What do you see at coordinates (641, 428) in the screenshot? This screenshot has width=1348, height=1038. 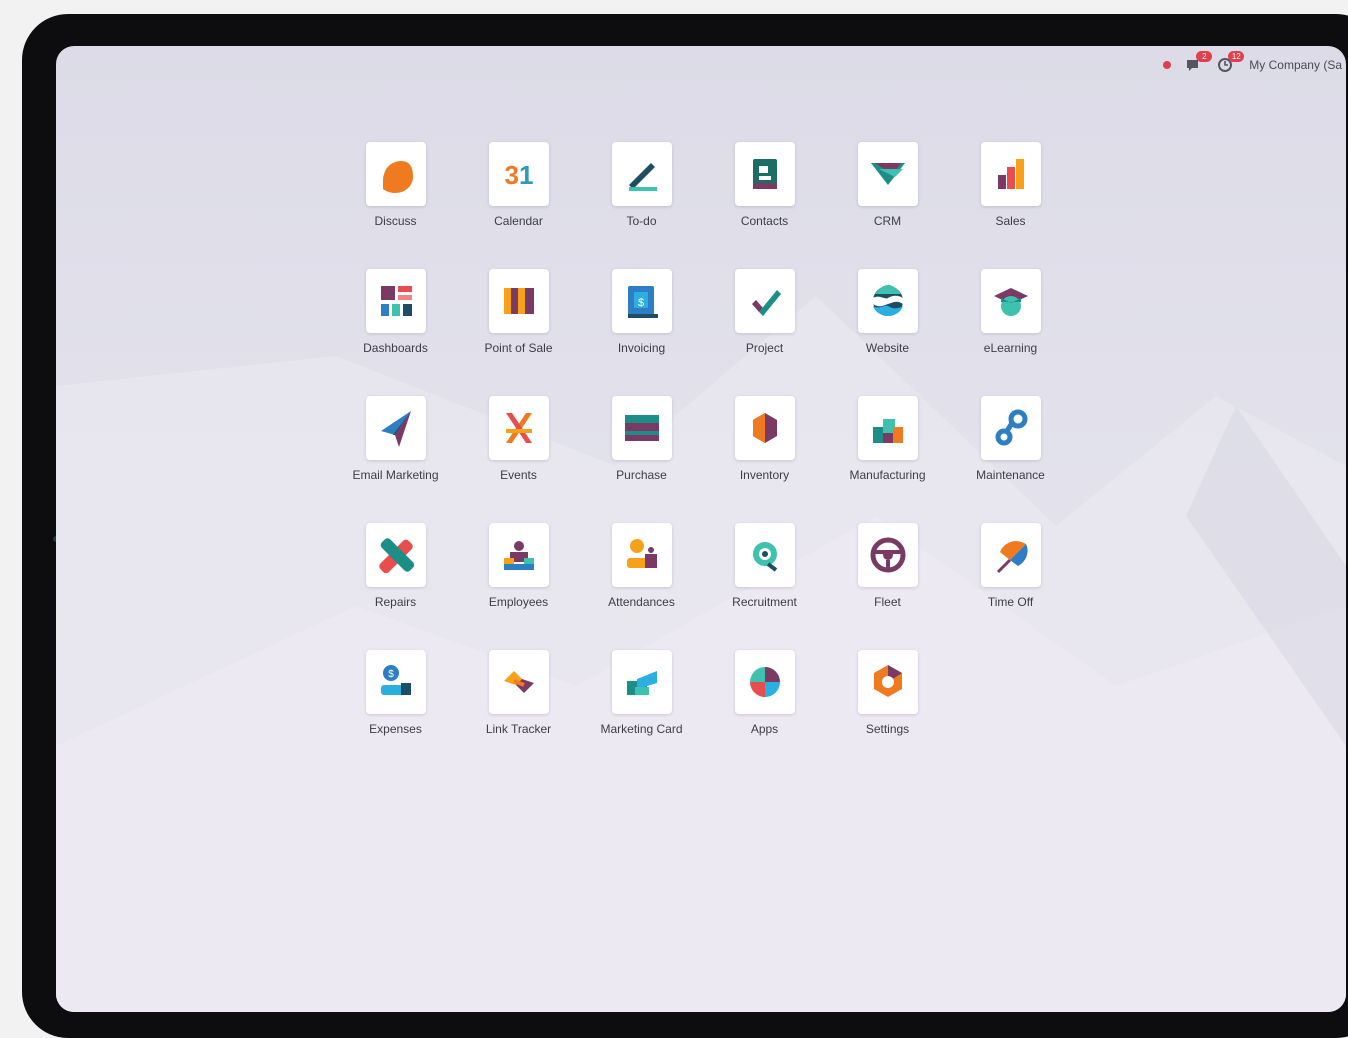 I see `purchase-icon` at bounding box center [641, 428].